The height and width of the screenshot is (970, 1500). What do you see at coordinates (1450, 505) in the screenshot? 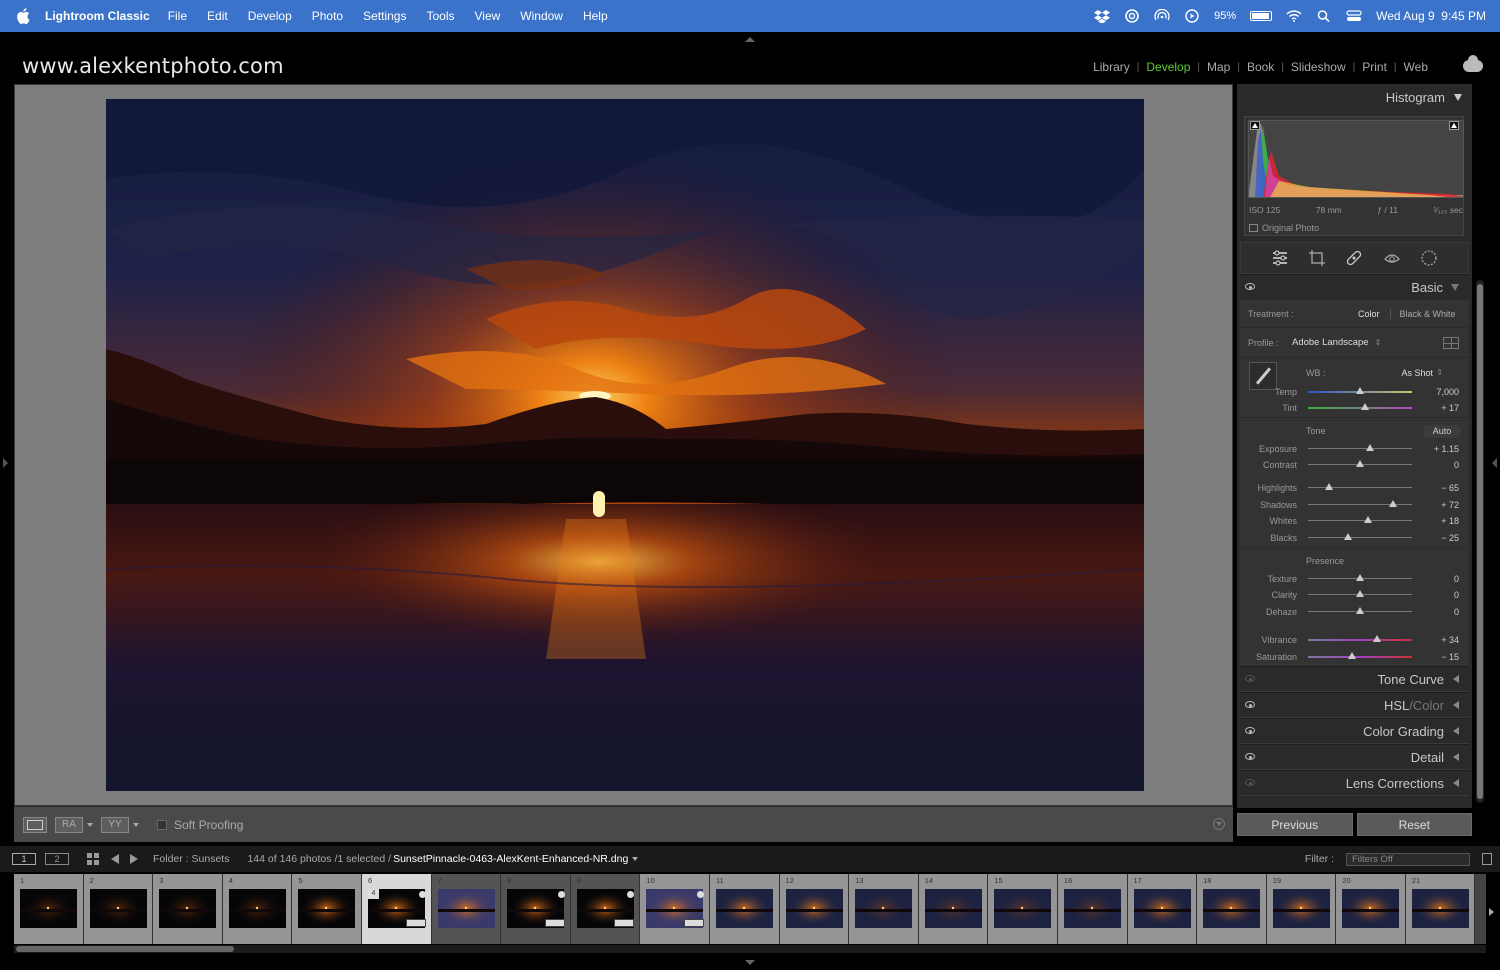
I see `shadows-value: + 72` at bounding box center [1450, 505].